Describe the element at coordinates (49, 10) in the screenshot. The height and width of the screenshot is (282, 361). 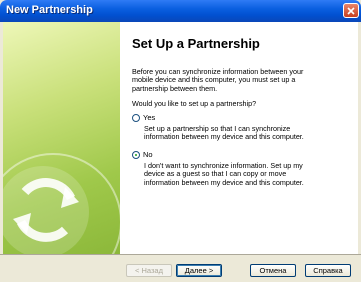
I see `window-title: New Partnership` at that location.